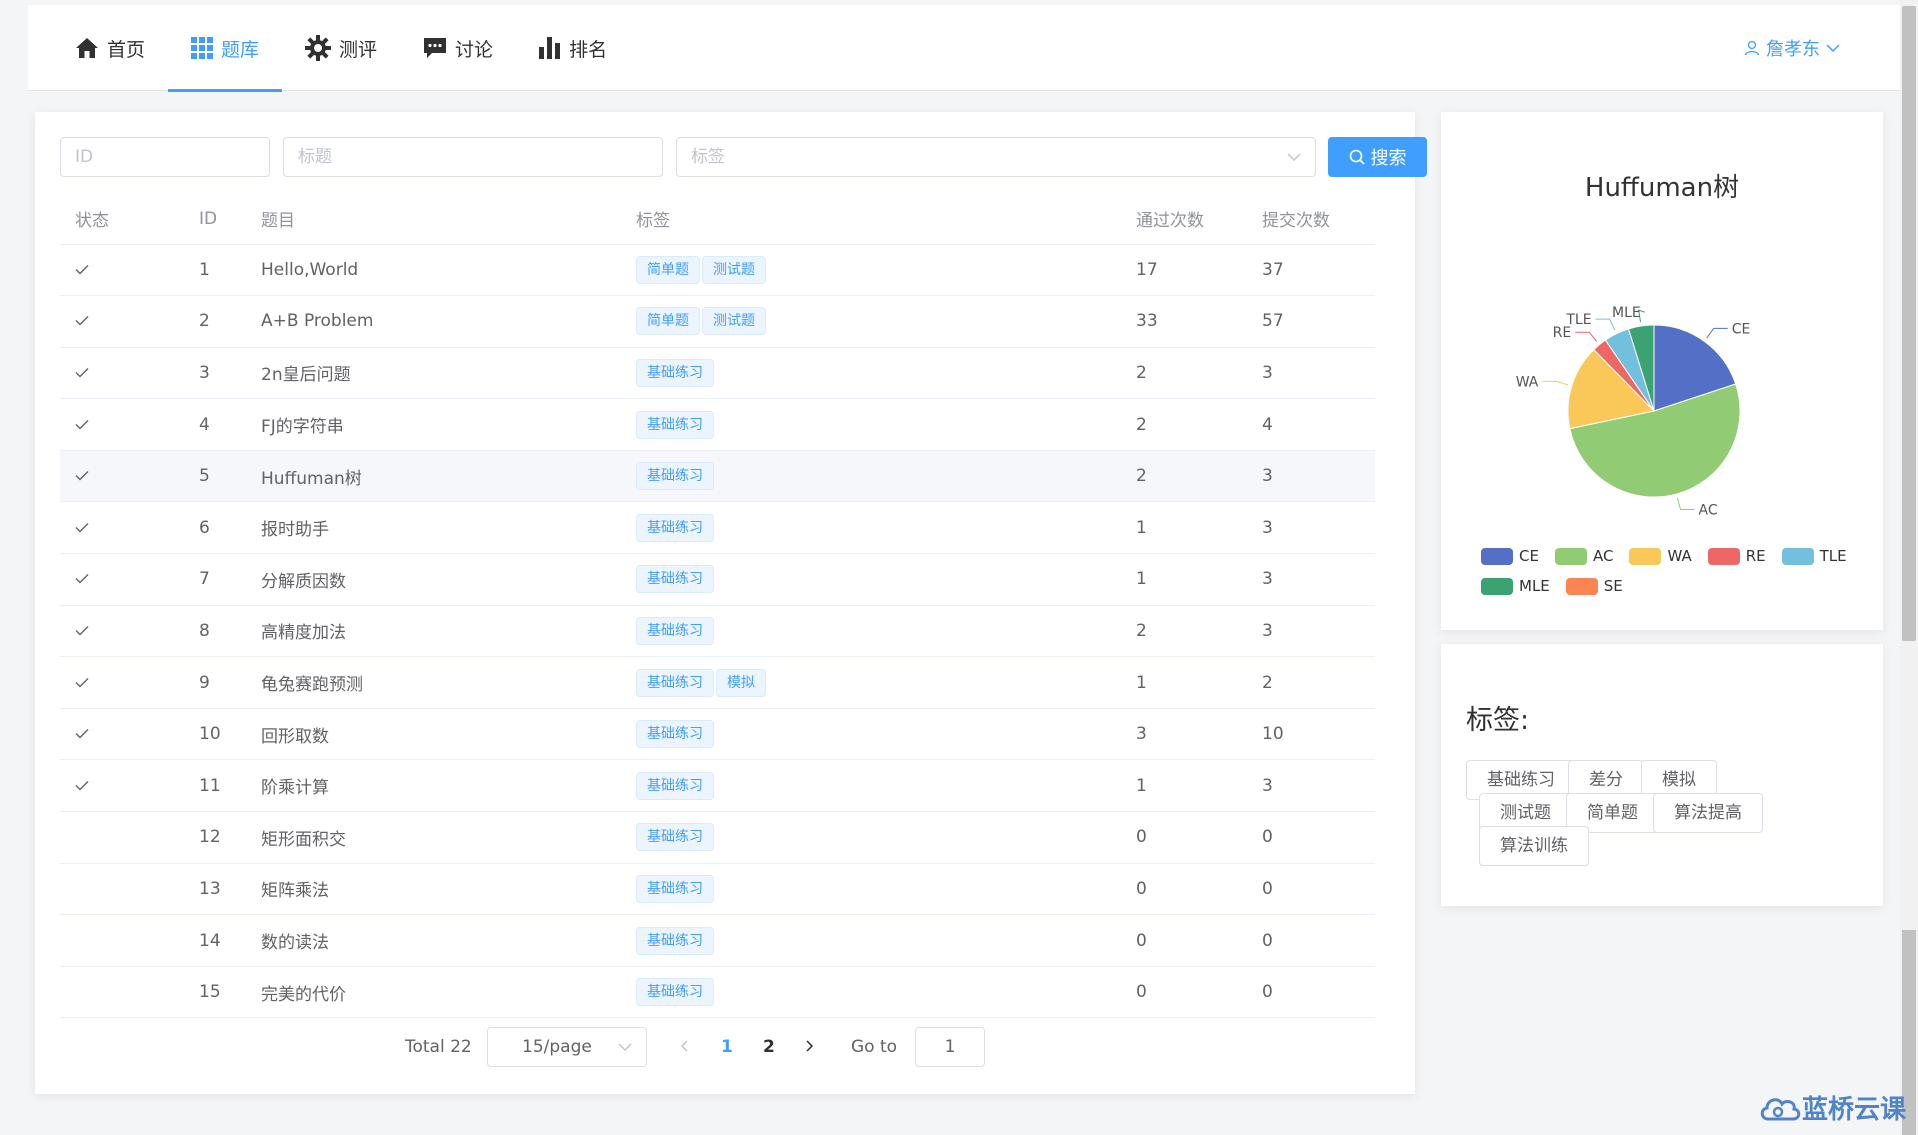 This screenshot has width=1918, height=1135. Describe the element at coordinates (567, 1047) in the screenshot. I see `page-size-select: 15/page` at that location.